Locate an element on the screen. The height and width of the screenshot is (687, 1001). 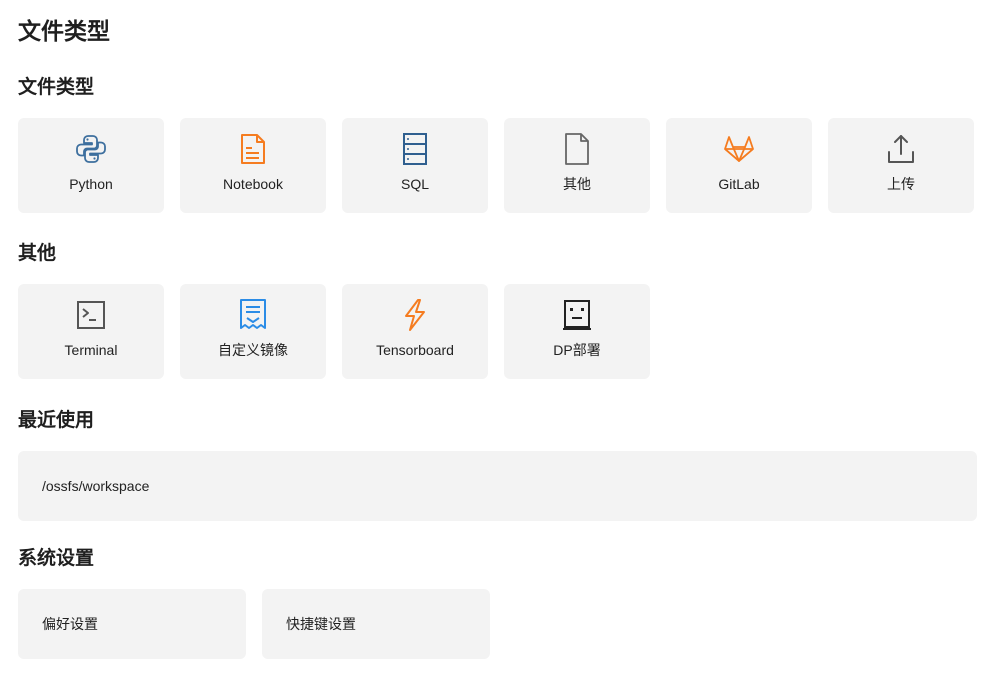
card-label: Terminal is located at coordinates (91, 350).